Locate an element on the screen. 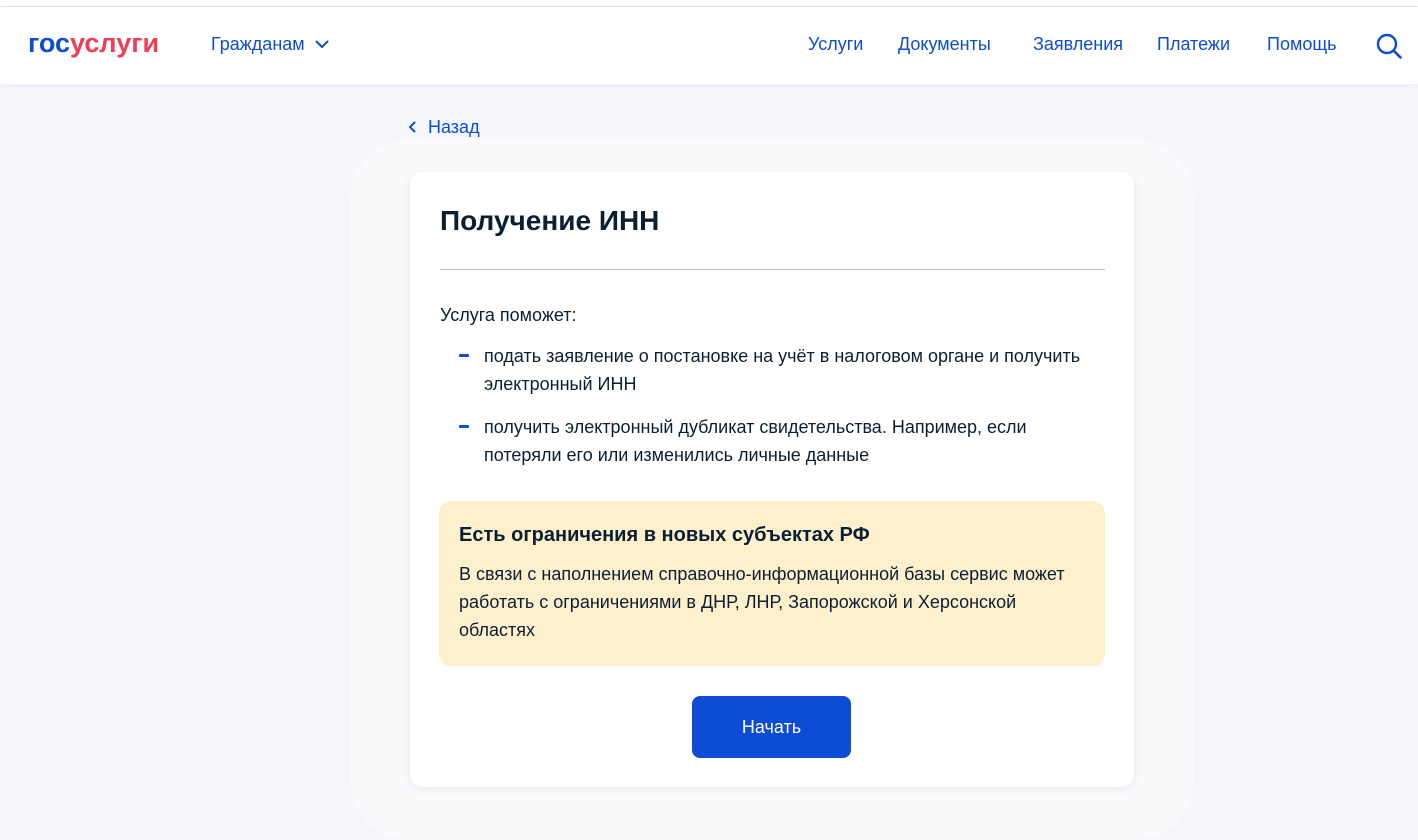 The width and height of the screenshot is (1418, 840). search-button is located at coordinates (1389, 46).